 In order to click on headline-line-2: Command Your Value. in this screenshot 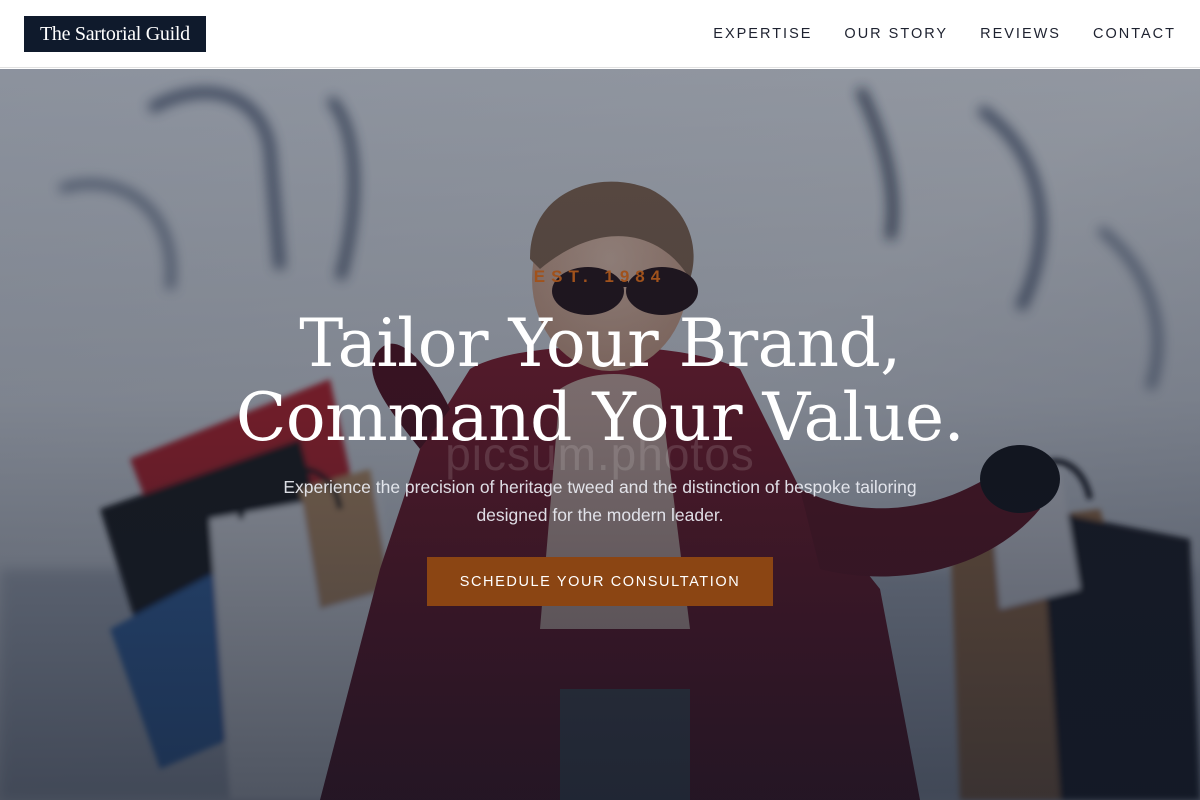, I will do `click(600, 417)`.